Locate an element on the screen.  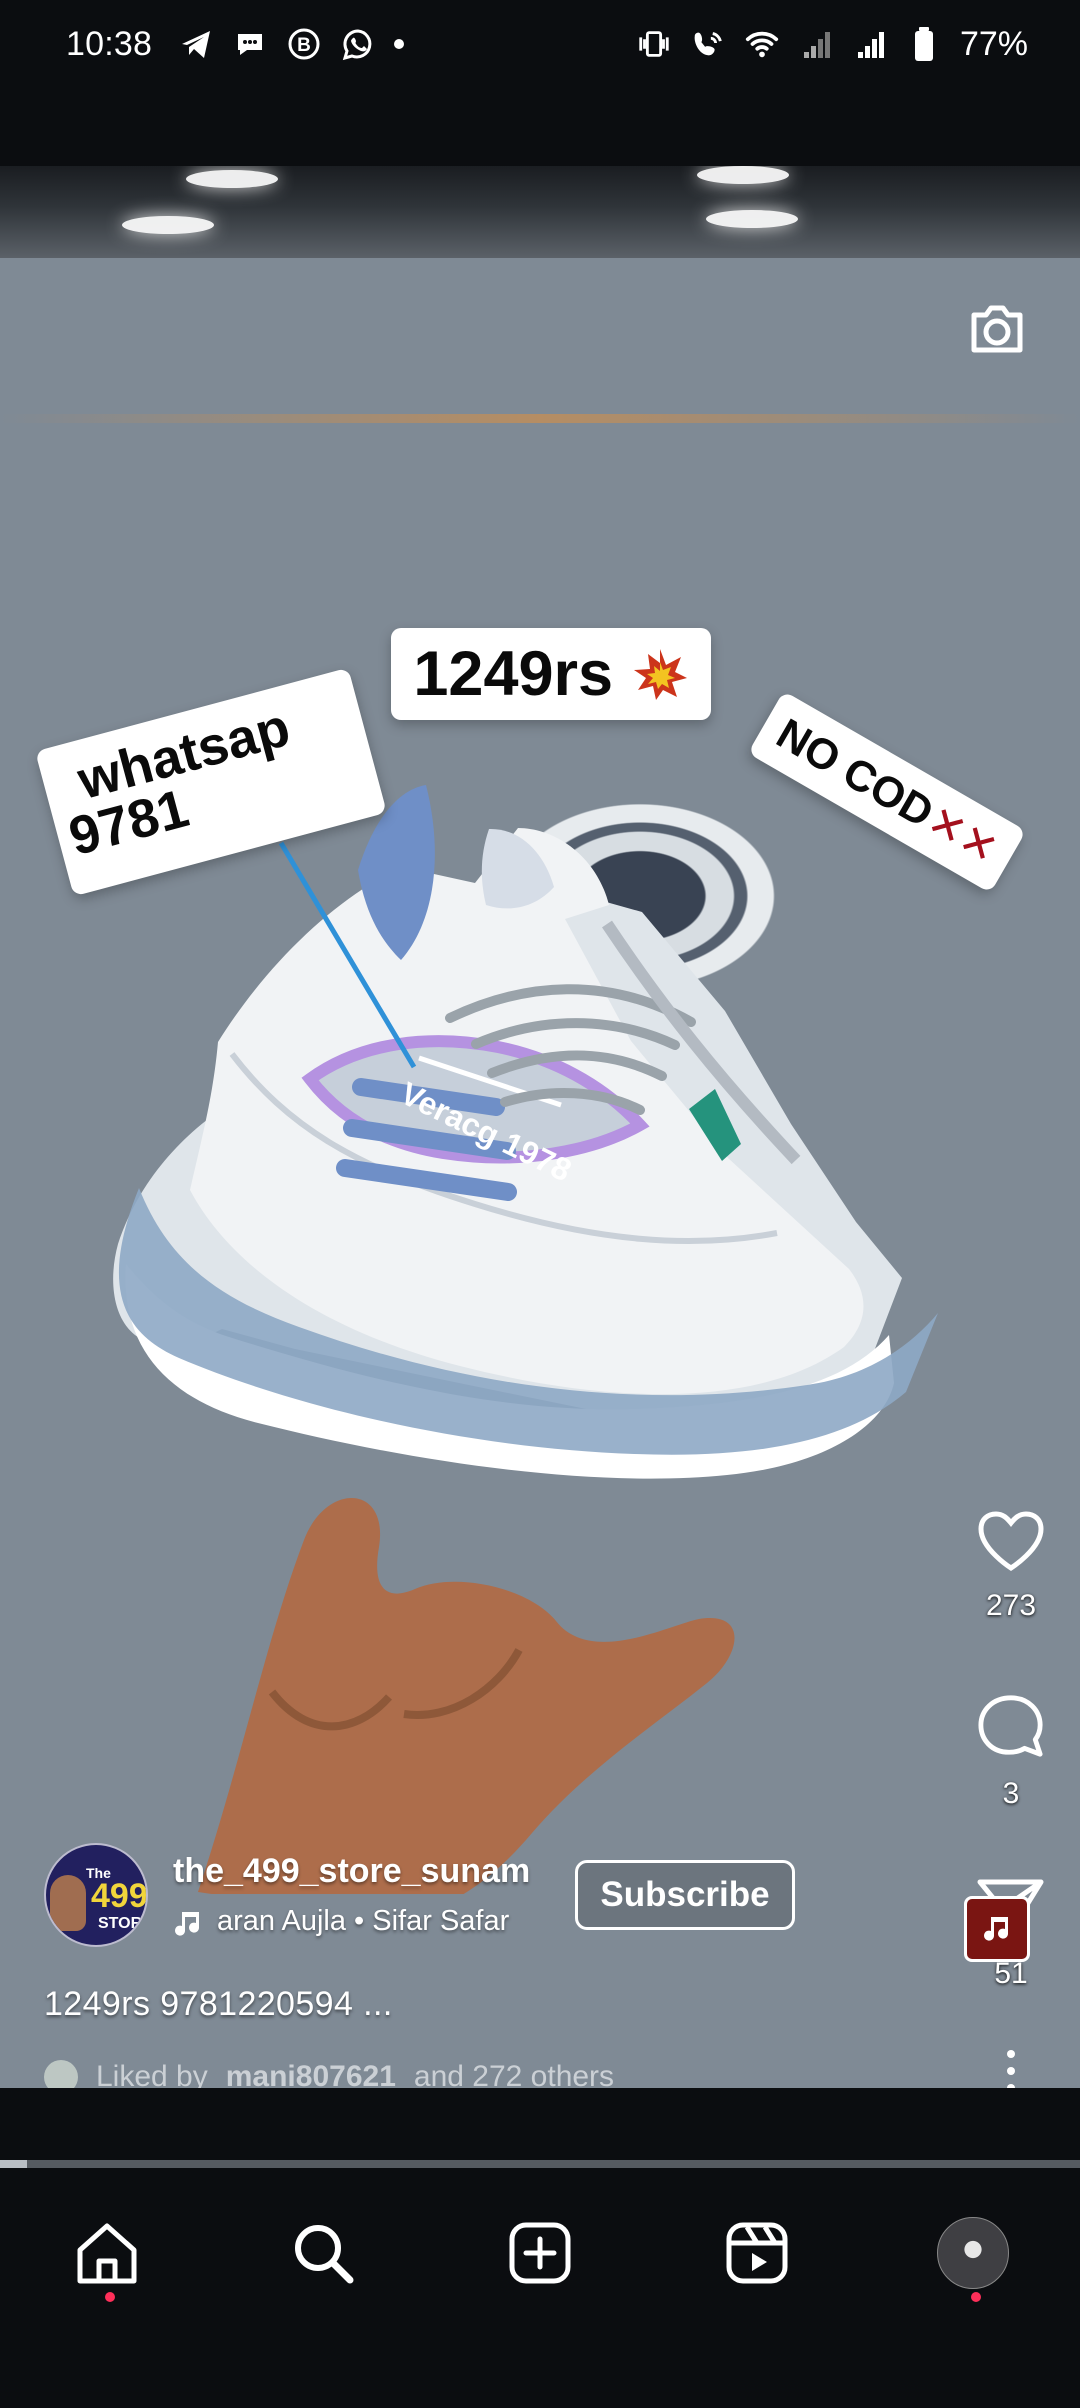
comment-count: 3 is located at coordinates (1011, 1793).